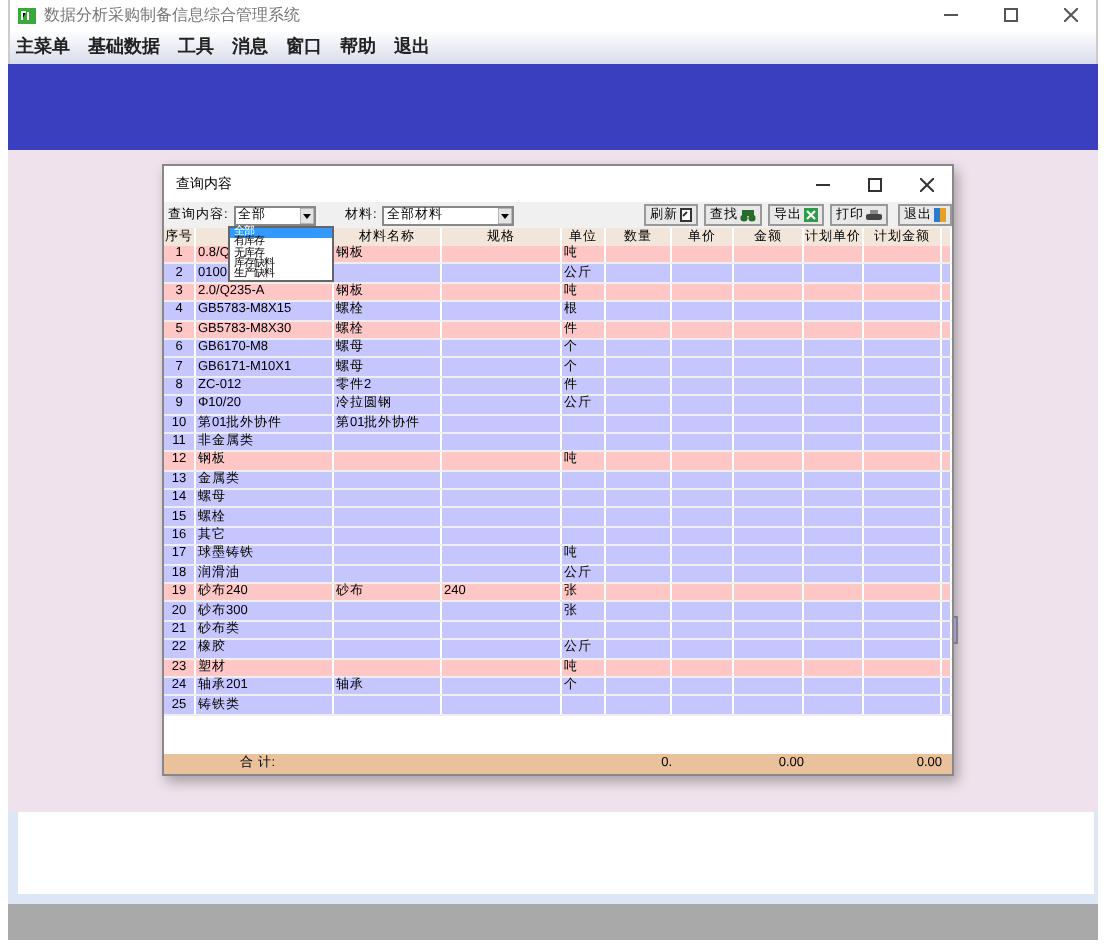 This screenshot has width=1108, height=948. What do you see at coordinates (950, 15) in the screenshot?
I see `minimize-icon` at bounding box center [950, 15].